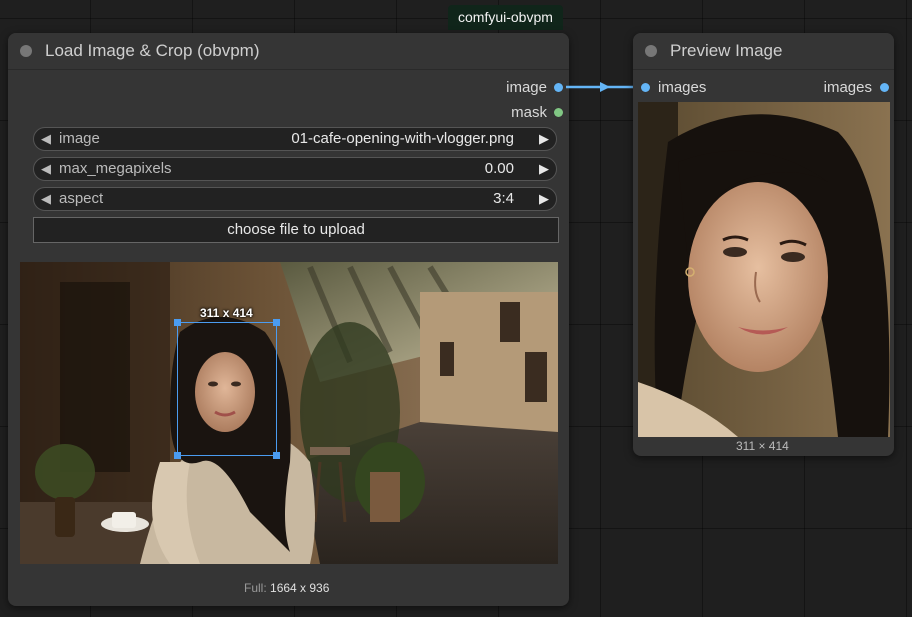  I want to click on node-title: Preview Image, so click(726, 50).